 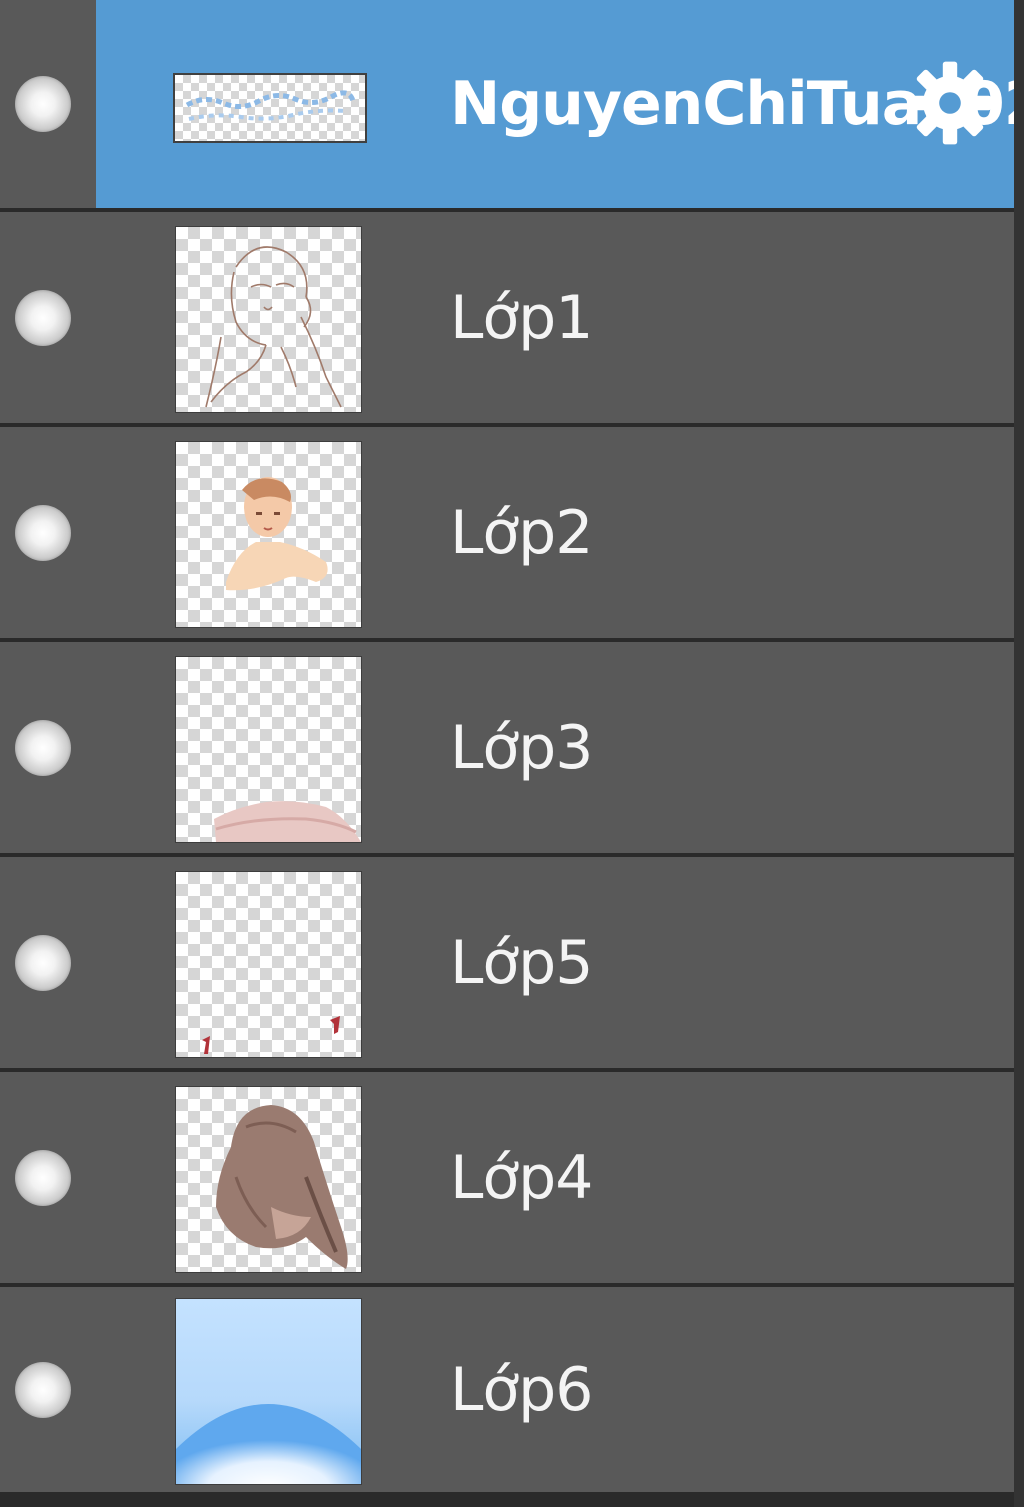 What do you see at coordinates (507, 104) in the screenshot?
I see `layer-row-nguyenchituan02: NguyenChiTuan02` at bounding box center [507, 104].